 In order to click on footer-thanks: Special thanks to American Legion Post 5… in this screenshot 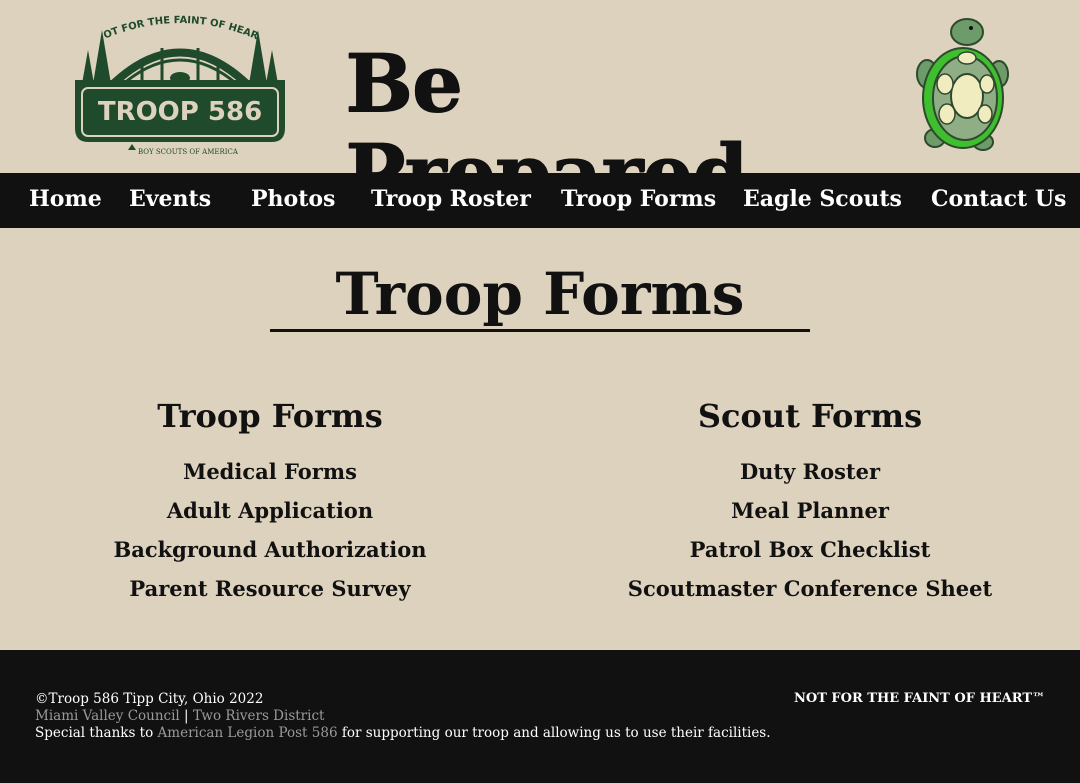, I will do `click(403, 733)`.